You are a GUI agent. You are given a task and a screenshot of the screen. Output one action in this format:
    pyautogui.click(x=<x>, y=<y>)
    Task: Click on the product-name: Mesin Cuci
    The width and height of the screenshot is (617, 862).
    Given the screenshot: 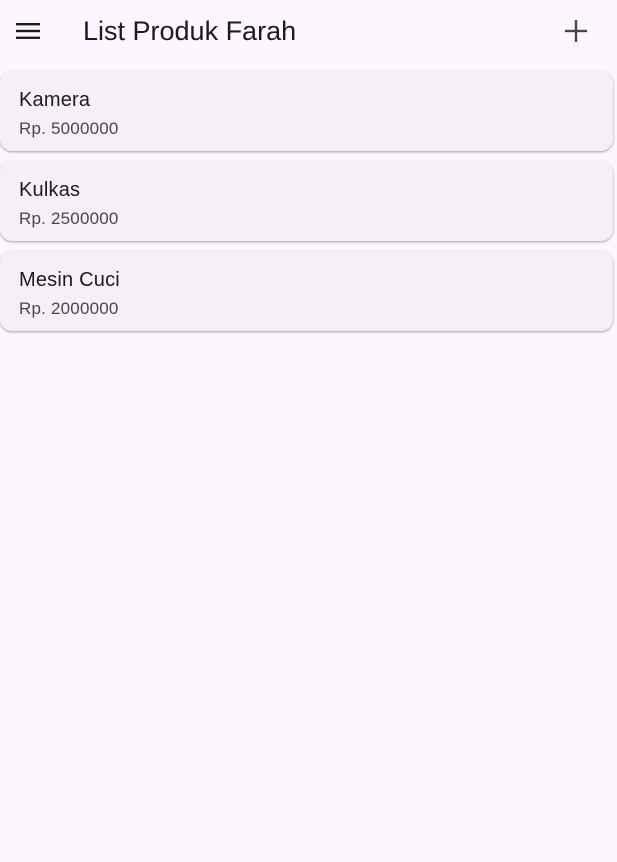 What is the action you would take?
    pyautogui.click(x=69, y=280)
    